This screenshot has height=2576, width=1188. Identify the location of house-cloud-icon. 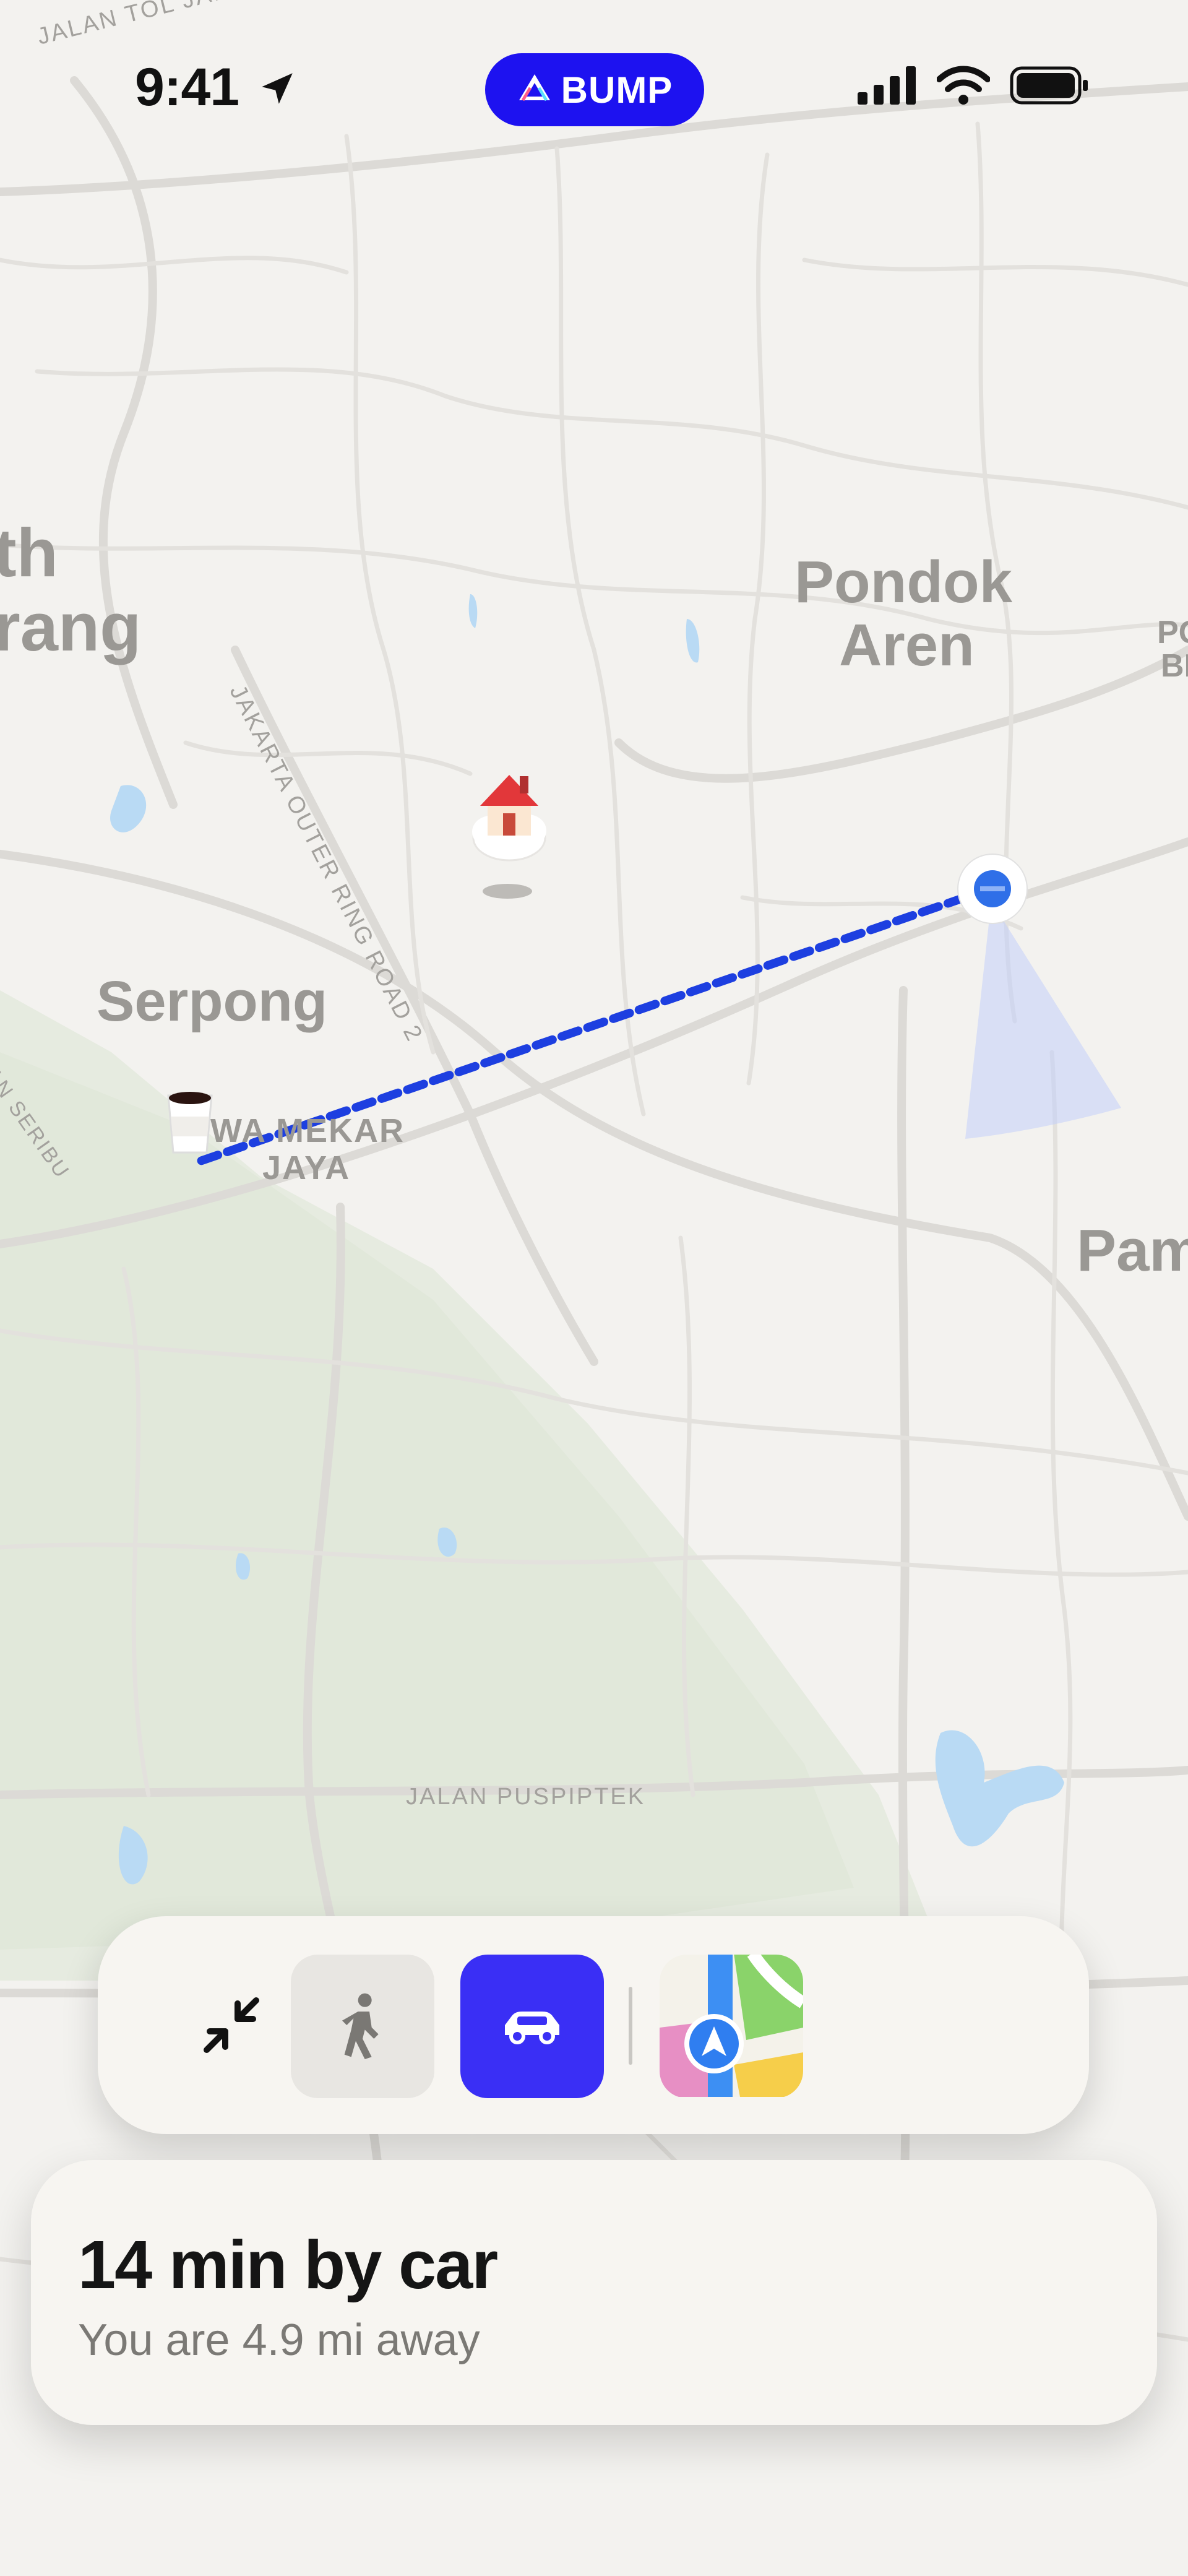
(509, 816).